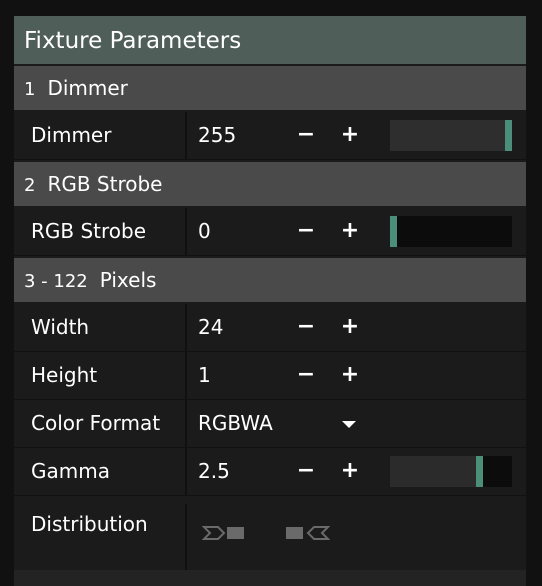 This screenshot has height=586, width=542. Describe the element at coordinates (306, 231) in the screenshot. I see `rgb-strobe-decrement-button: −` at that location.